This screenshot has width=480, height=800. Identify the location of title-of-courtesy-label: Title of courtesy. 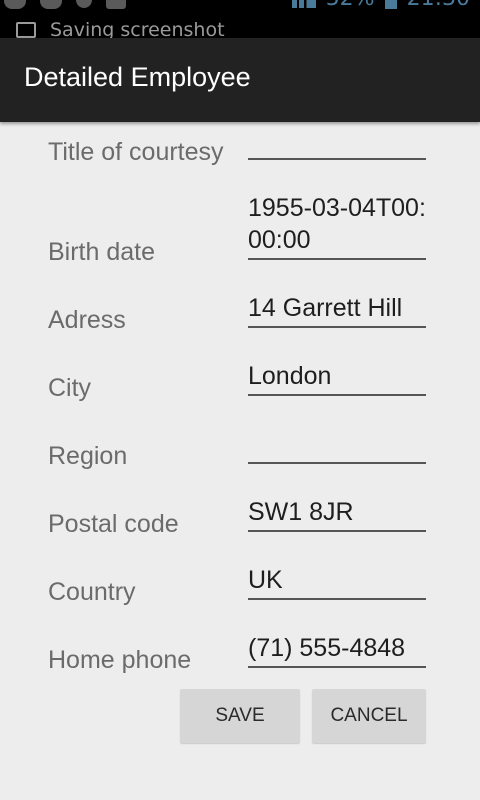
(136, 152).